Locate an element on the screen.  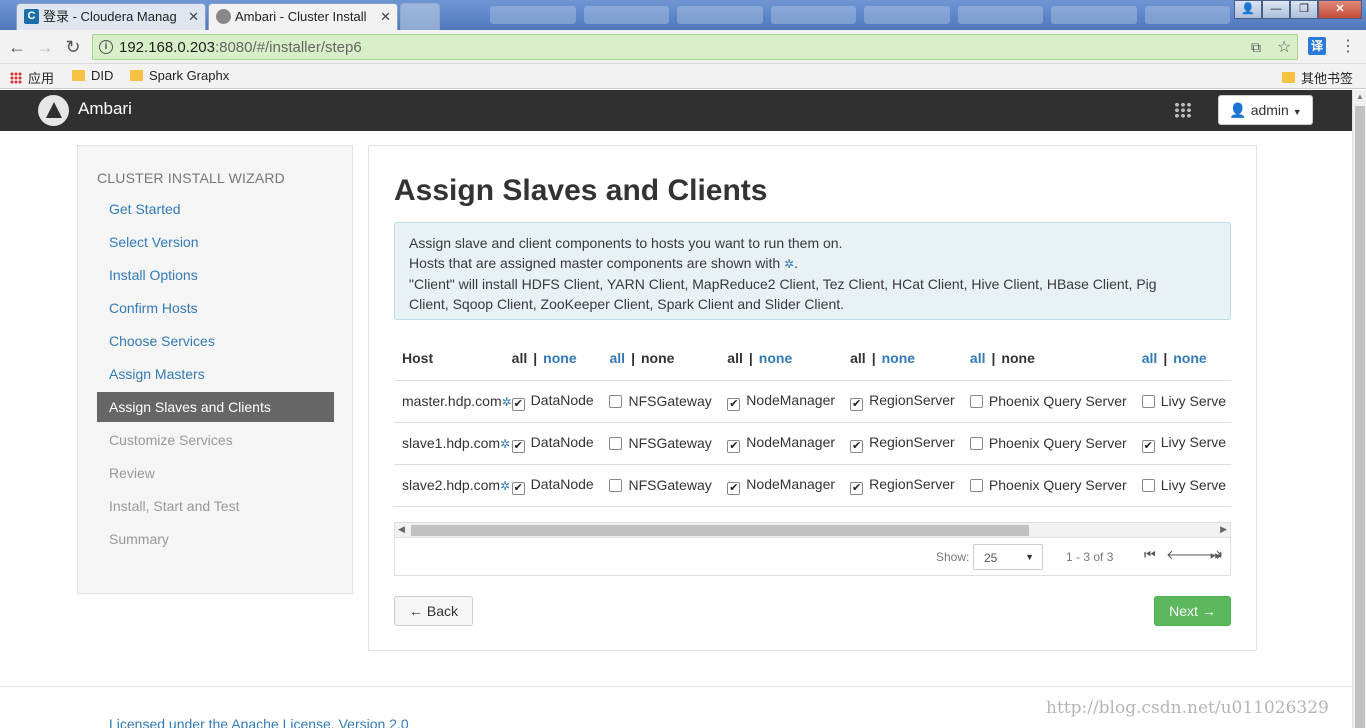
sidebar-item-choose-services: Choose Services is located at coordinates (215, 341).